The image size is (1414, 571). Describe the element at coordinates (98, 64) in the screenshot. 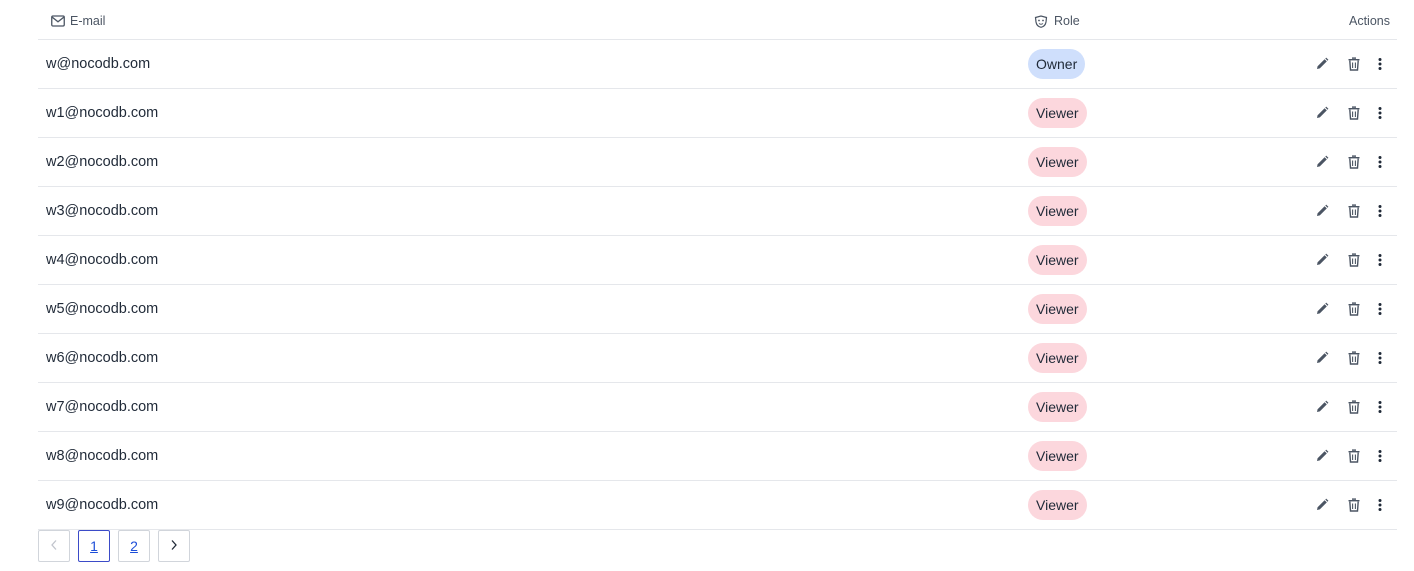

I see `email-cell: w@nocodb.com` at that location.